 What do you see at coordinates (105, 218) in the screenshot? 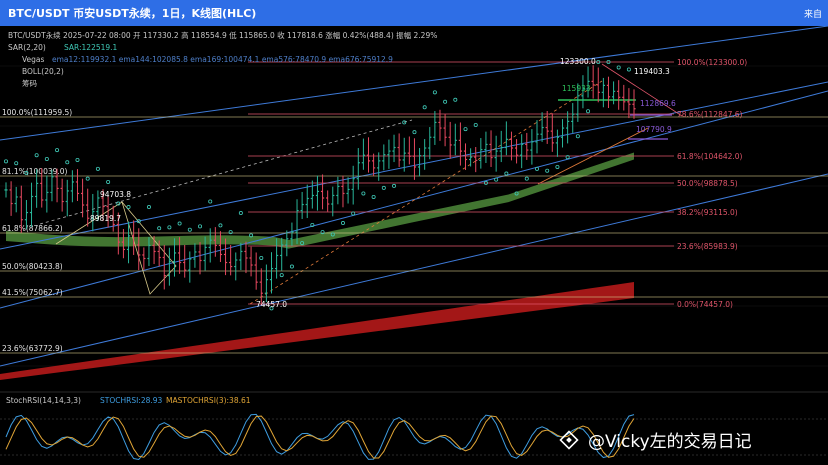
I see `price-annotation: 89819.7` at bounding box center [105, 218].